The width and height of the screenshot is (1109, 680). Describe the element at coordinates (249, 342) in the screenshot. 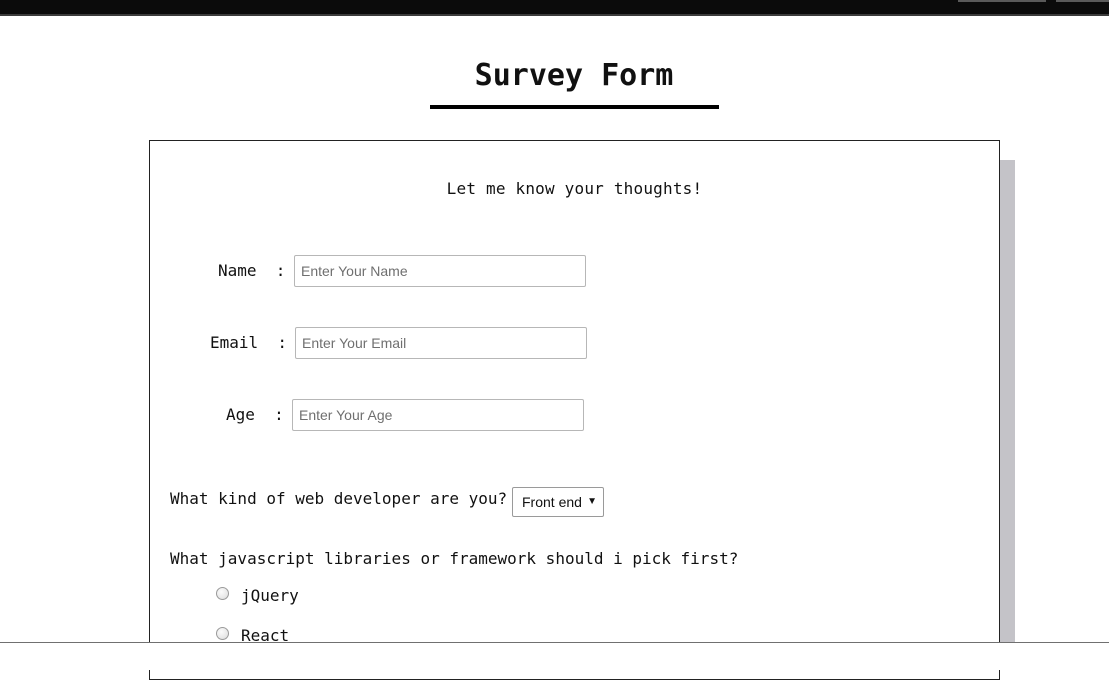

I see `email-label: Email :` at that location.